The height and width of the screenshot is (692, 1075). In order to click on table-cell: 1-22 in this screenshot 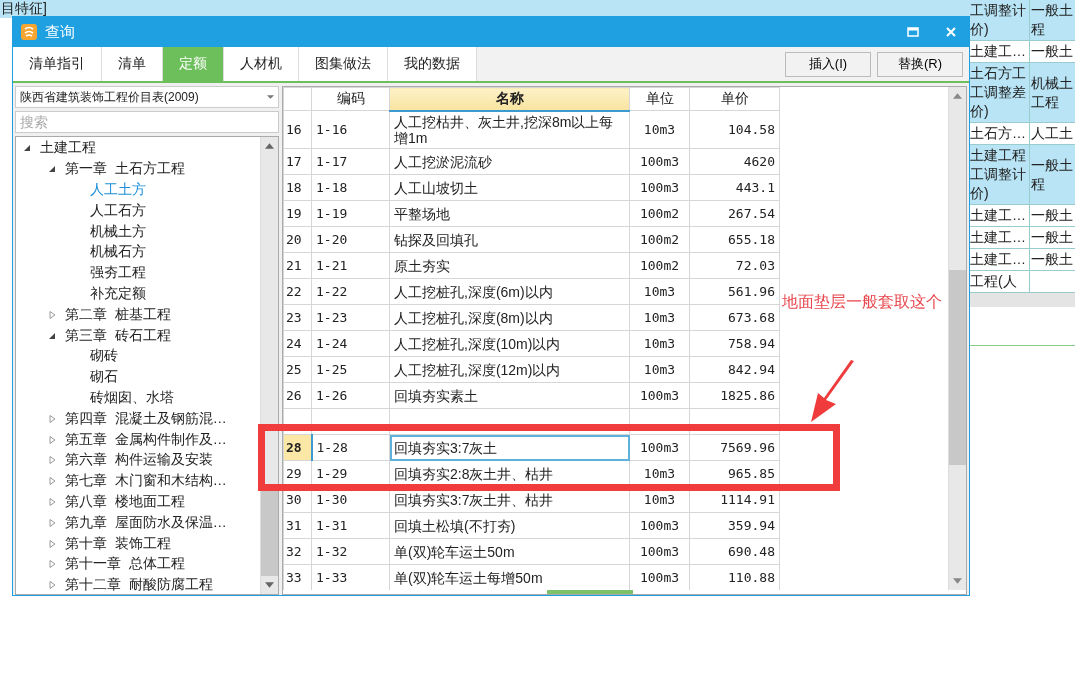, I will do `click(350, 291)`.